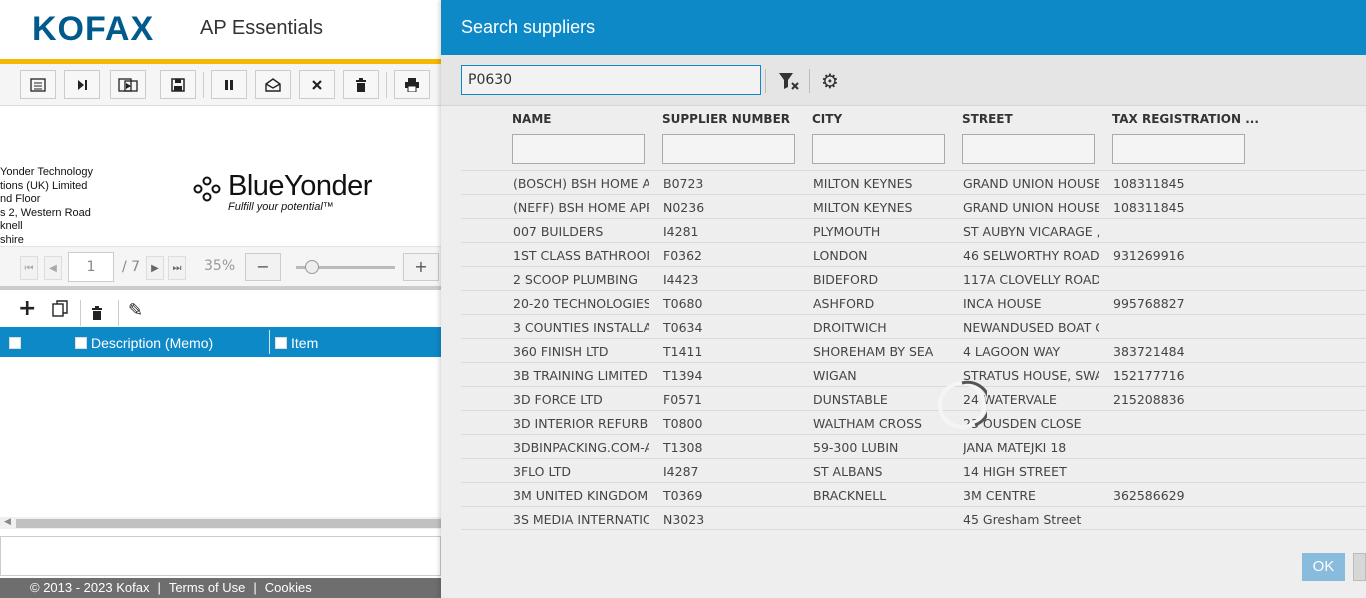  What do you see at coordinates (847, 231) in the screenshot?
I see `cell-city: PLYMOUTH` at bounding box center [847, 231].